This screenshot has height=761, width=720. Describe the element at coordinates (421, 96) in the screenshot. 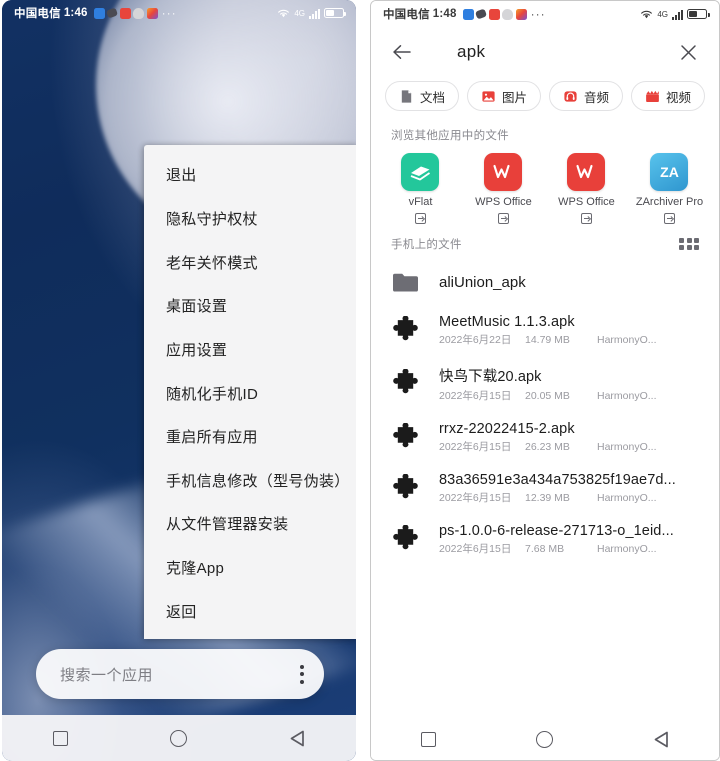

I see `filter-chip-documents: 文档` at that location.